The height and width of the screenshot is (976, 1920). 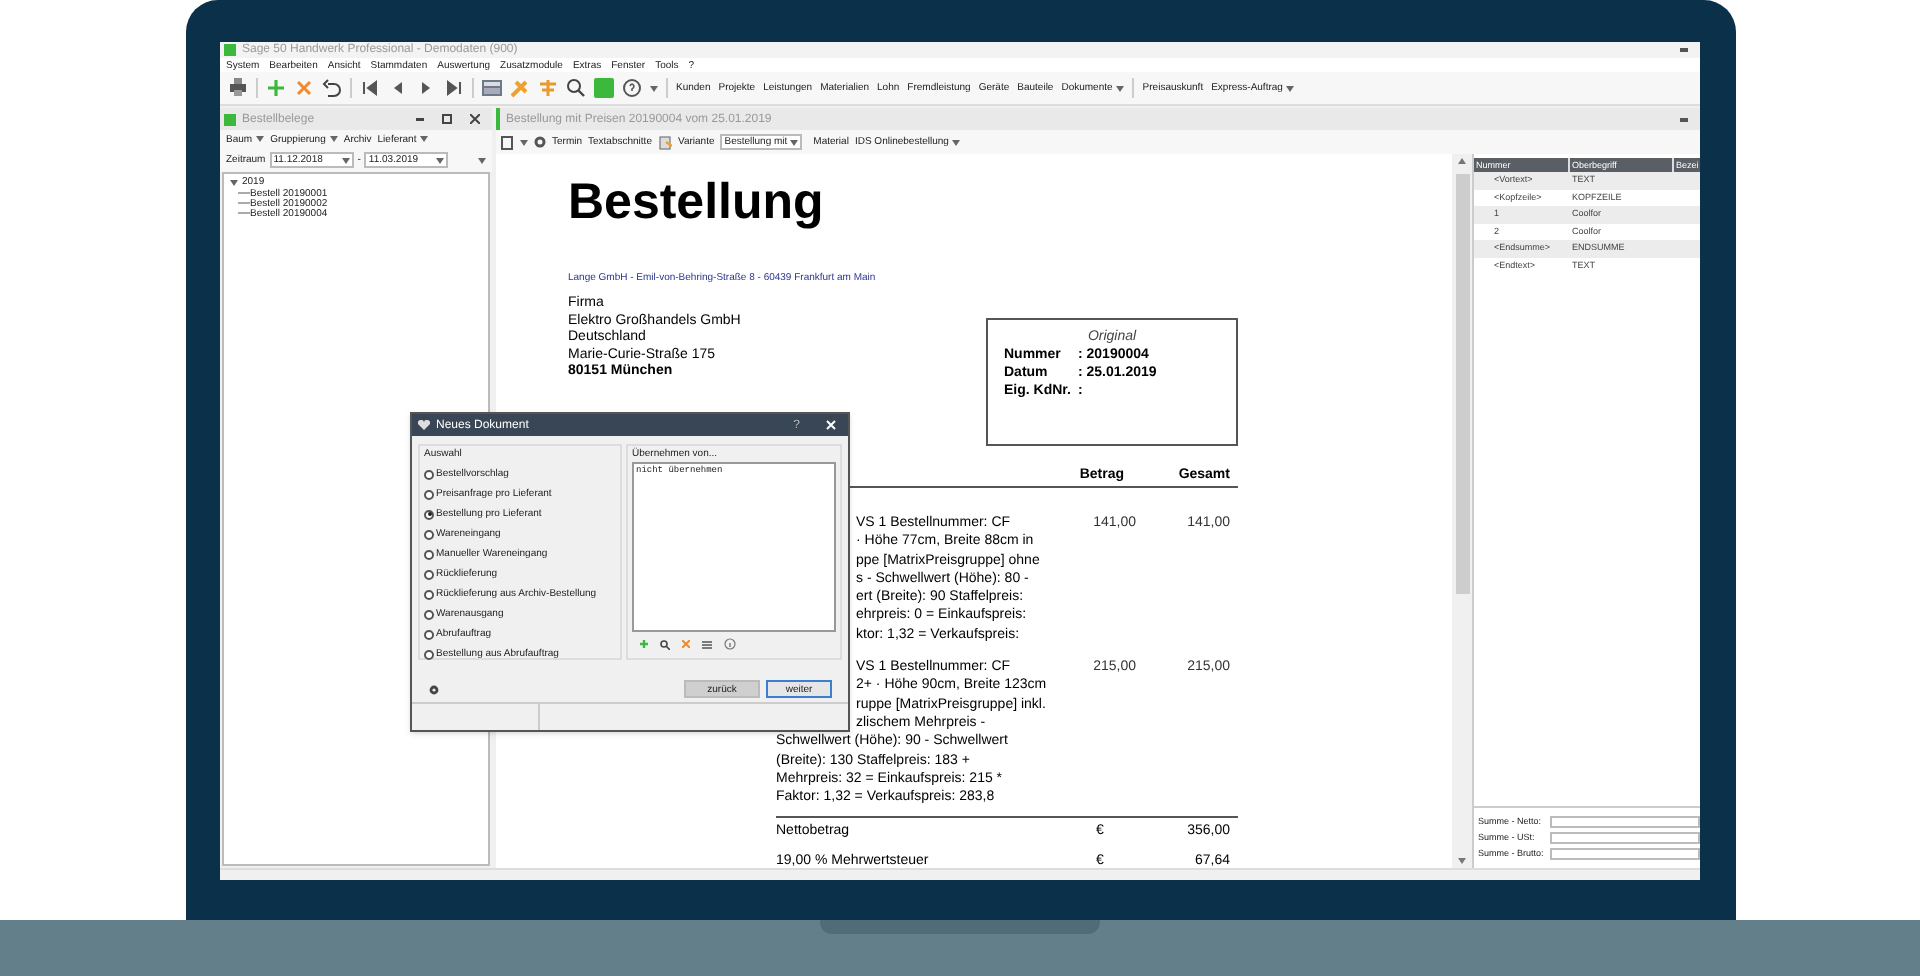 I want to click on settings-icon, so click(x=540, y=142).